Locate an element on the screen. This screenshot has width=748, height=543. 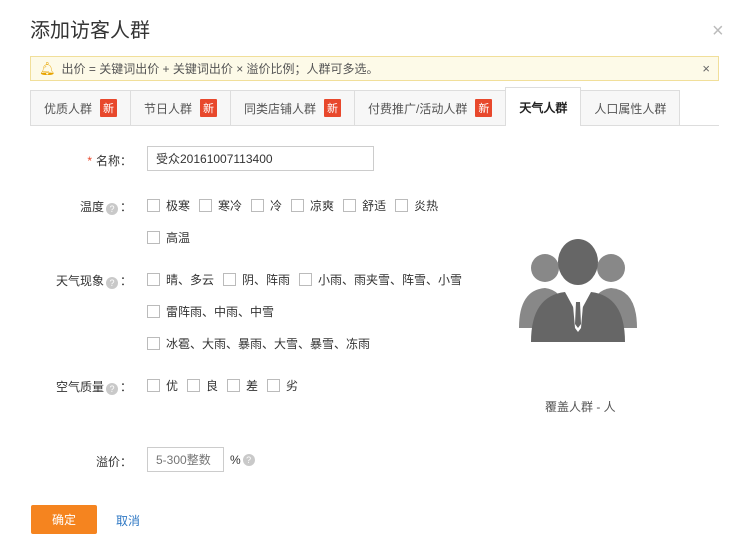
tab-weather: 天气人群 is located at coordinates (543, 106).